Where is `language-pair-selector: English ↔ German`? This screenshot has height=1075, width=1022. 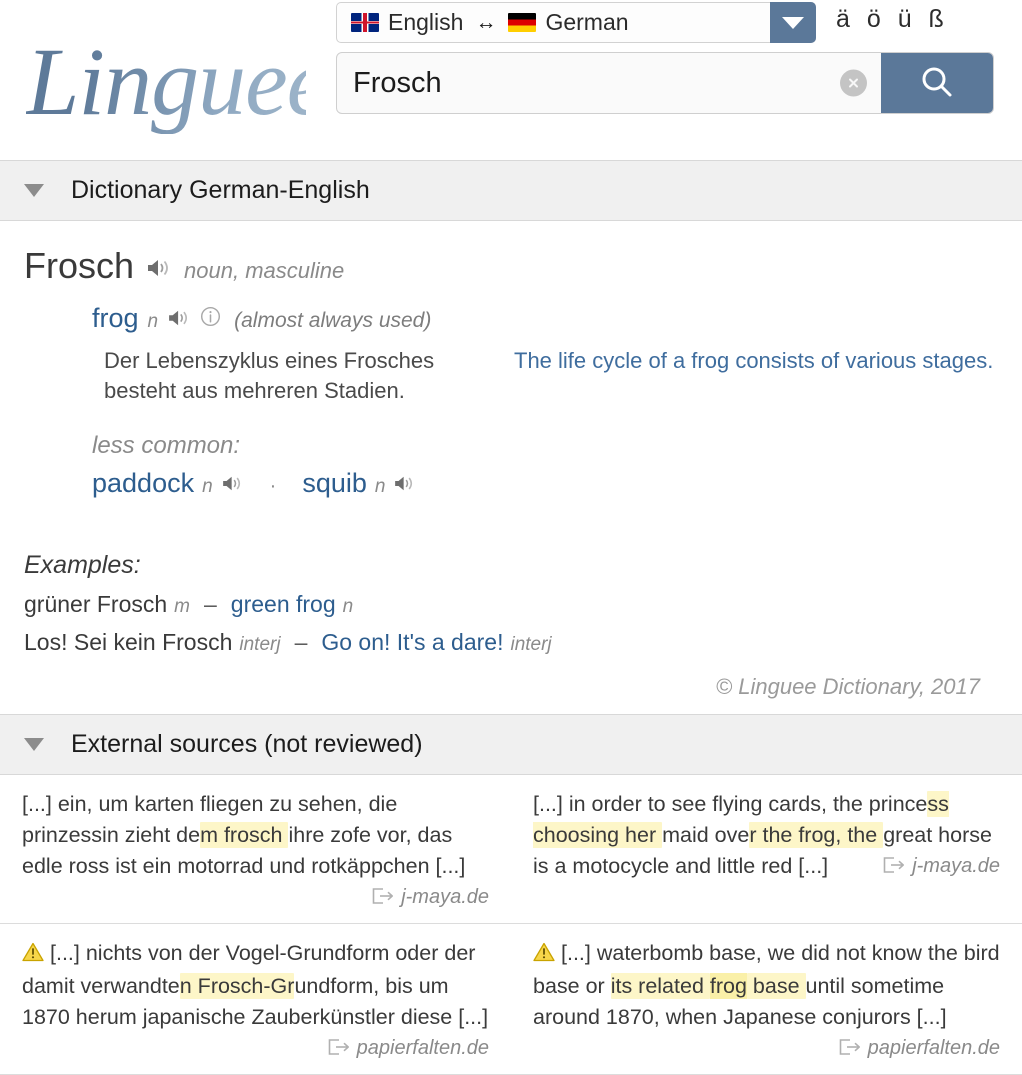 language-pair-selector: English ↔ German is located at coordinates (576, 22).